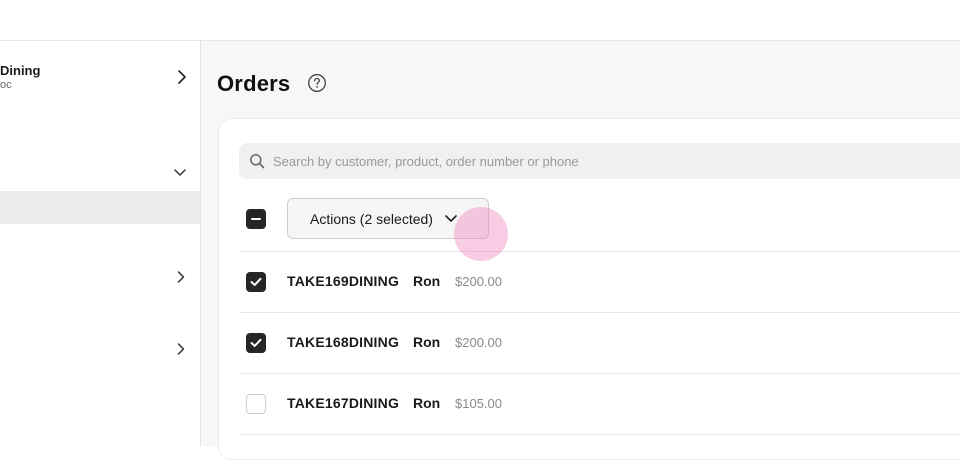  Describe the element at coordinates (573, 161) in the screenshot. I see `search-input` at that location.